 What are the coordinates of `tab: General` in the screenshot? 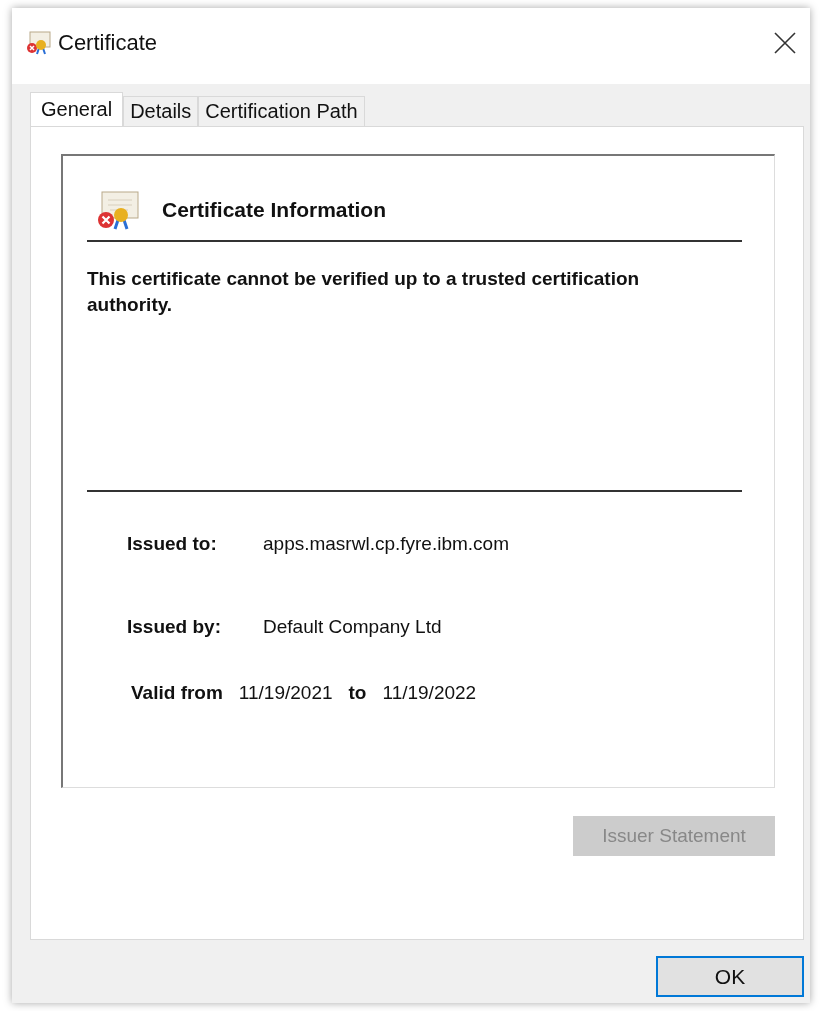 It's located at (77, 109).